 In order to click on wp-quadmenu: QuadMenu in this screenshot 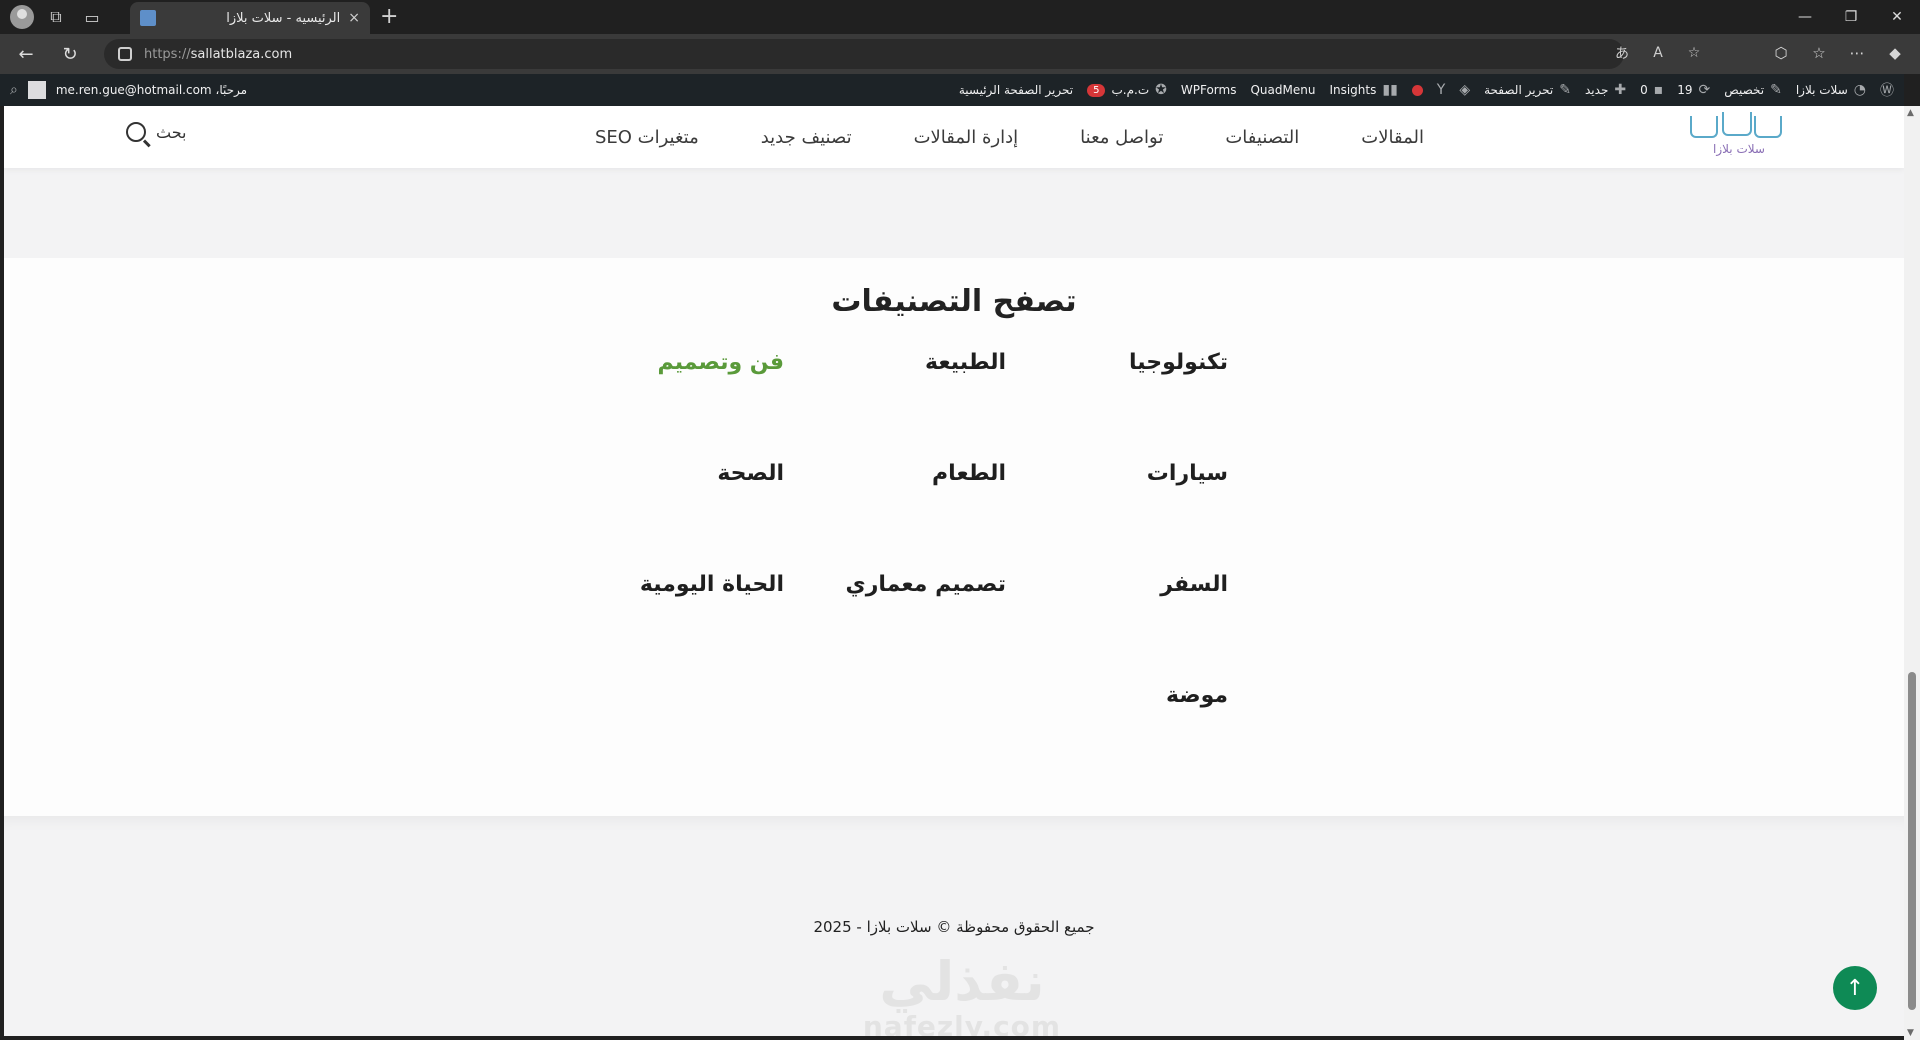, I will do `click(1282, 90)`.